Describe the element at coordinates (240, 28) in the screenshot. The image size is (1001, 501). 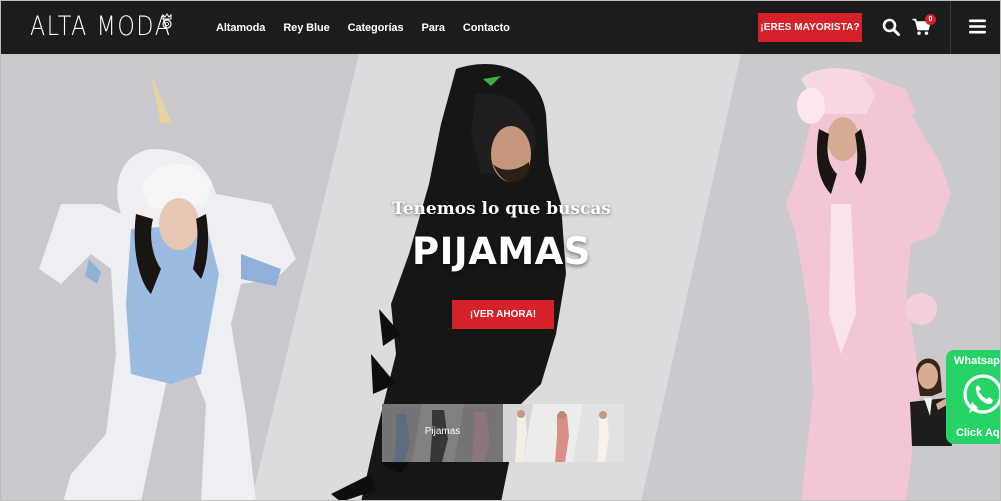
I see `nav-link-altamoda: Altamoda` at that location.